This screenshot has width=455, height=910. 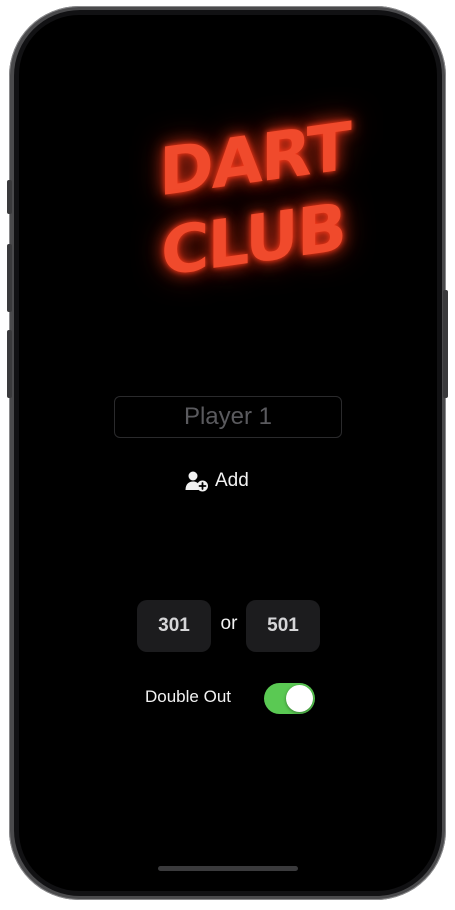 I want to click on double-out-toggle, so click(x=289, y=698).